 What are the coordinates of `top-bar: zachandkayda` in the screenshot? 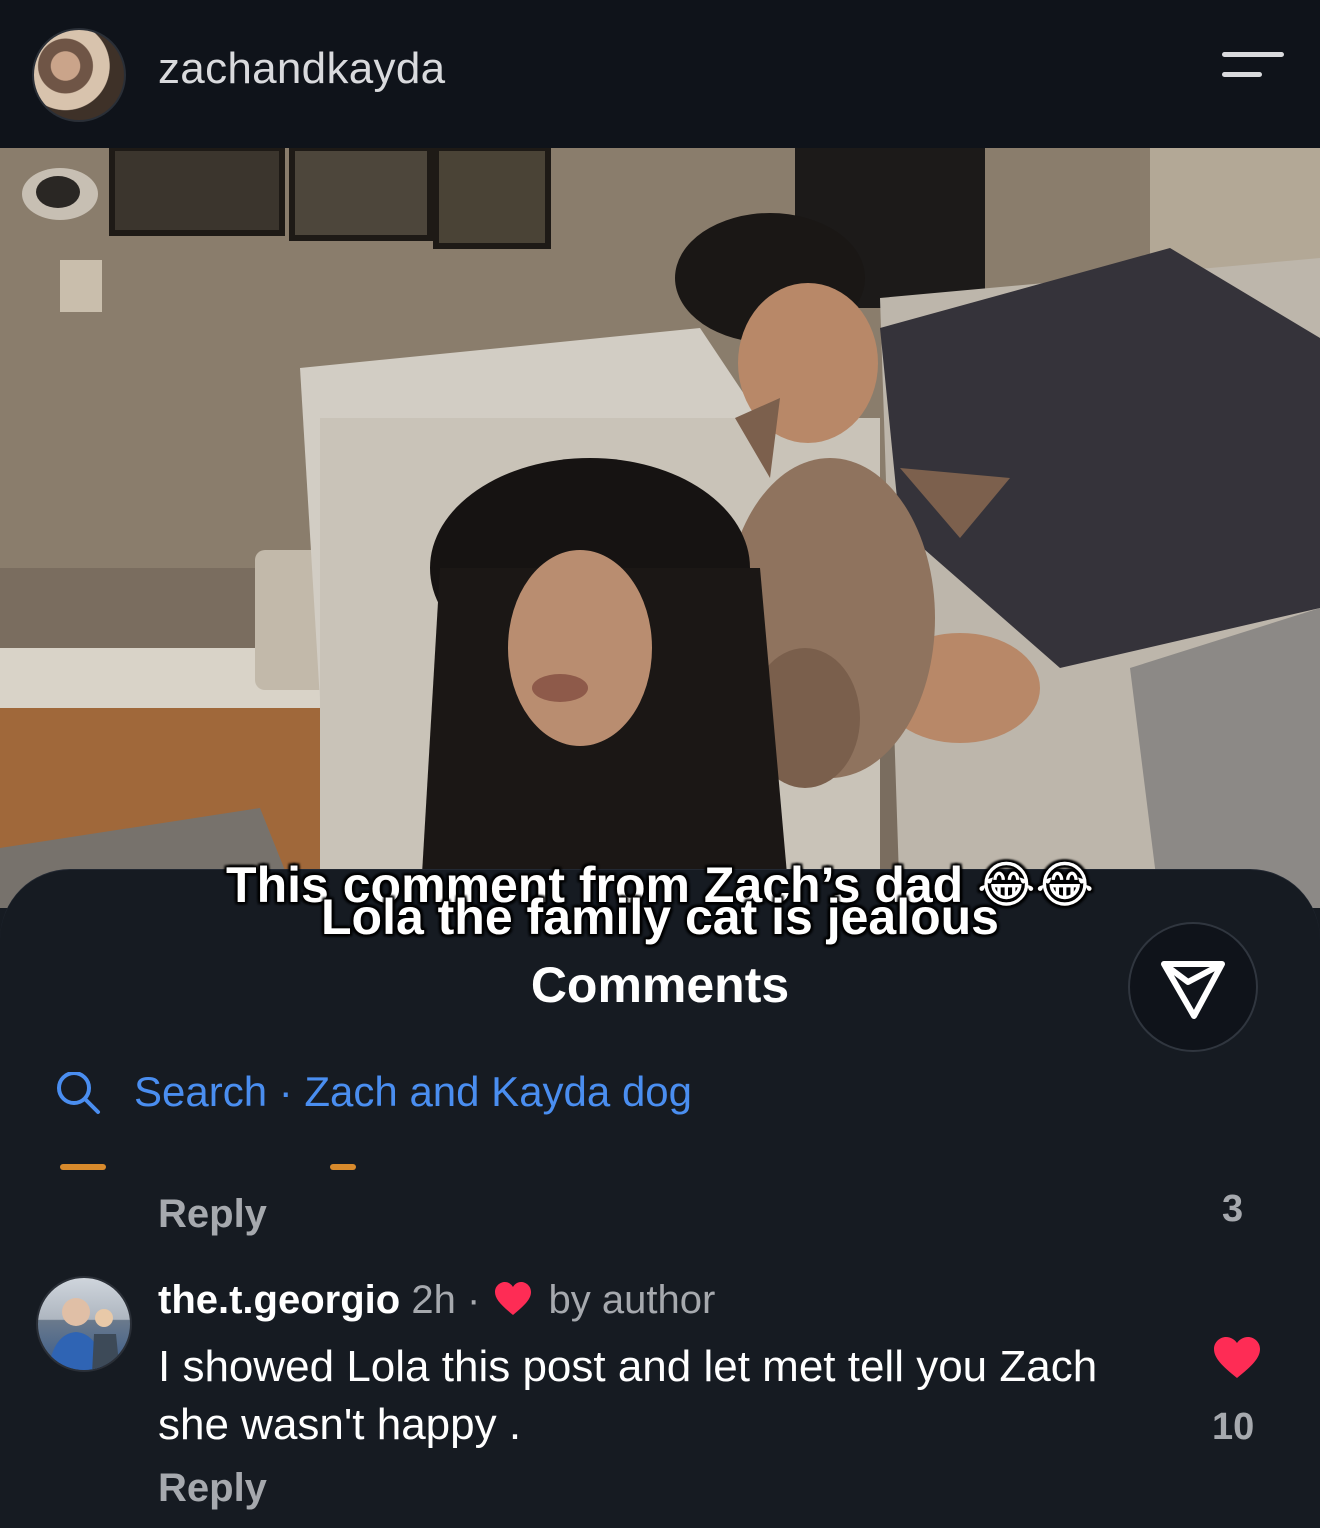 It's located at (660, 74).